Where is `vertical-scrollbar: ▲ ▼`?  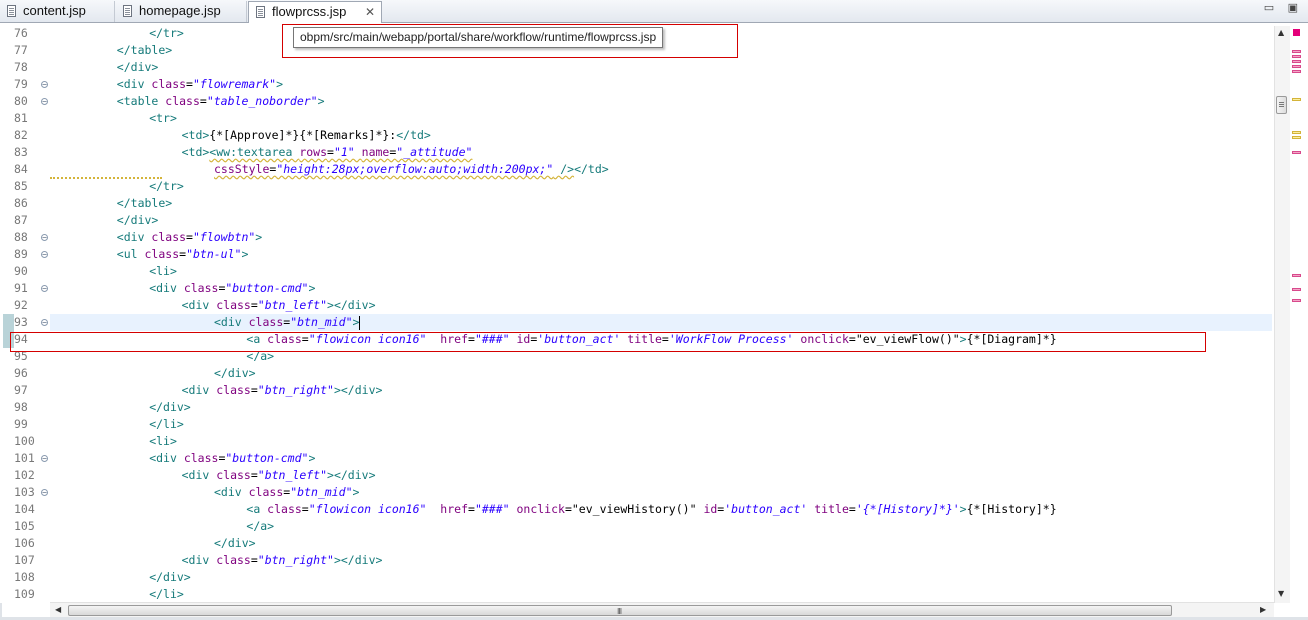 vertical-scrollbar: ▲ ▼ is located at coordinates (1282, 314).